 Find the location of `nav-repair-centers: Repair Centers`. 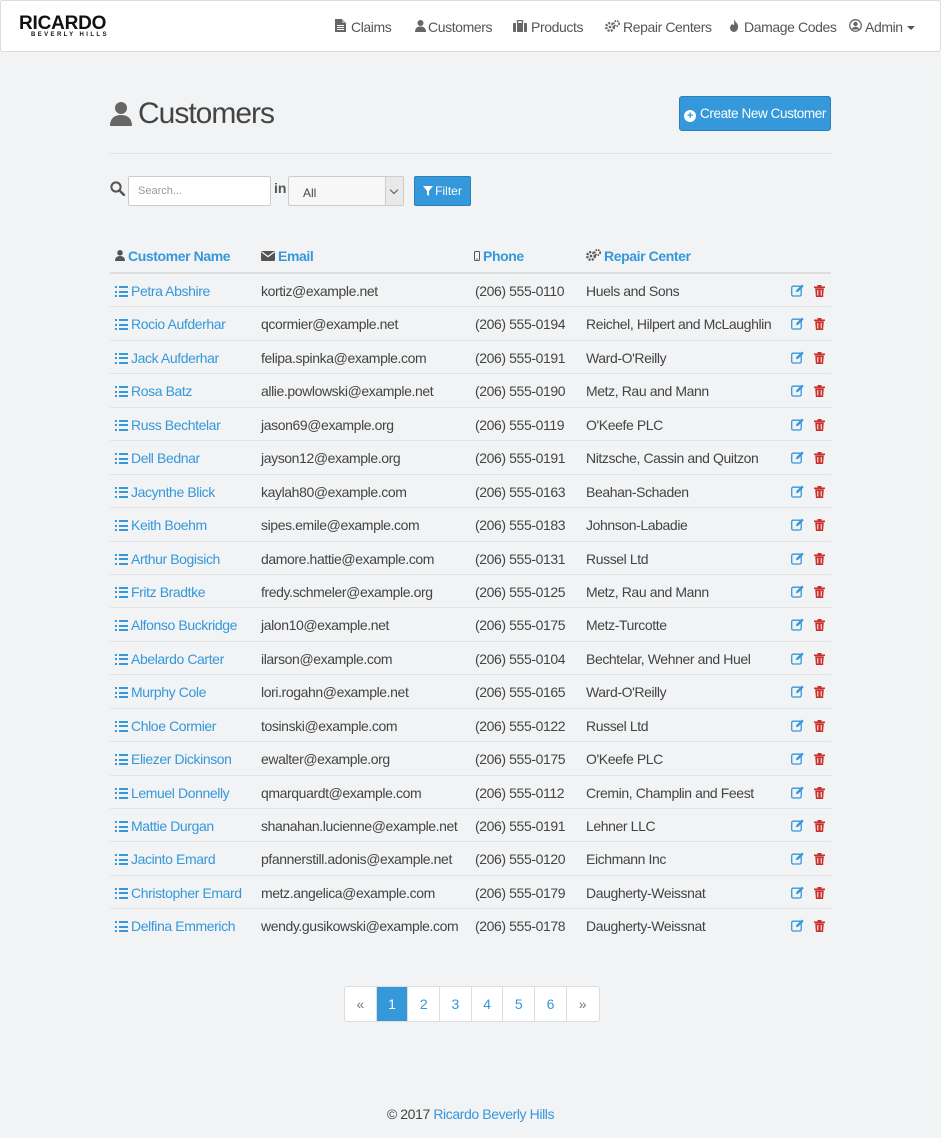

nav-repair-centers: Repair Centers is located at coordinates (658, 27).